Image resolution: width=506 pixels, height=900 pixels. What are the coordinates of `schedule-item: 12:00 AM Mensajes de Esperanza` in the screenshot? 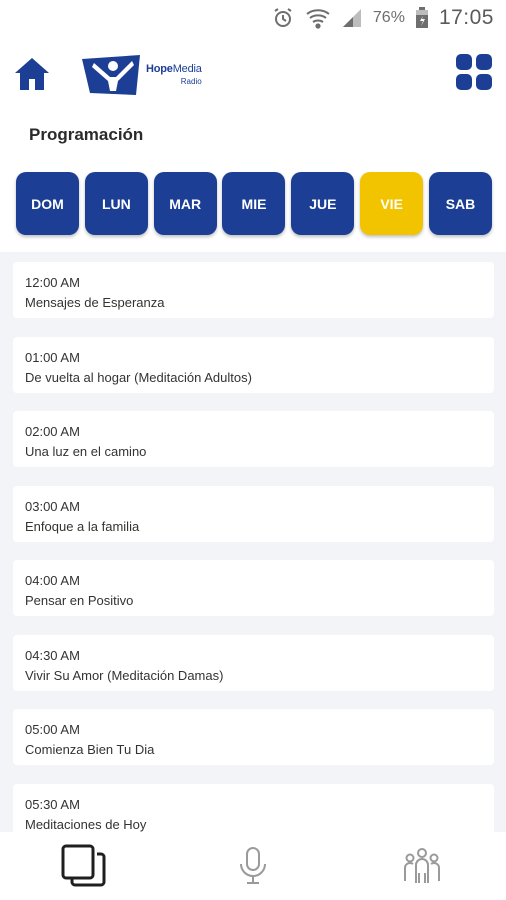 It's located at (253, 290).